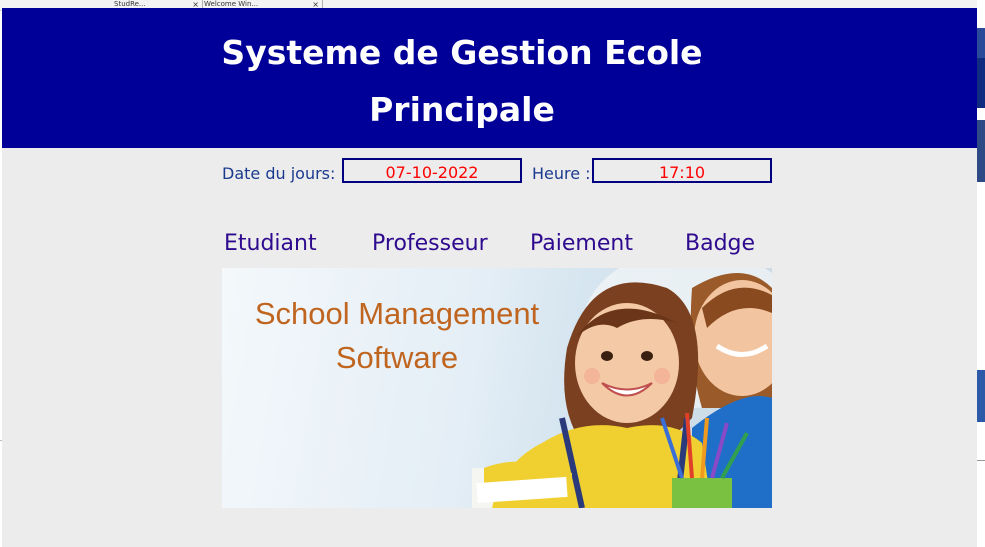 The image size is (985, 547). I want to click on app-title-line2: Principale, so click(462, 109).